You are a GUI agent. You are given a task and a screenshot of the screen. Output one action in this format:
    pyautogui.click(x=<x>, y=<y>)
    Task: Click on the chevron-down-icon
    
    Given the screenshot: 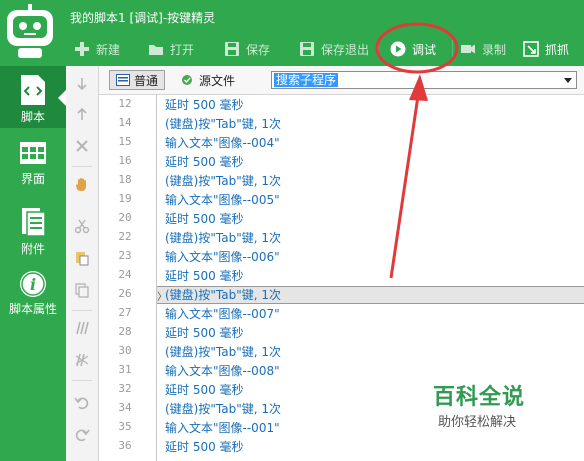 What is the action you would take?
    pyautogui.click(x=568, y=80)
    